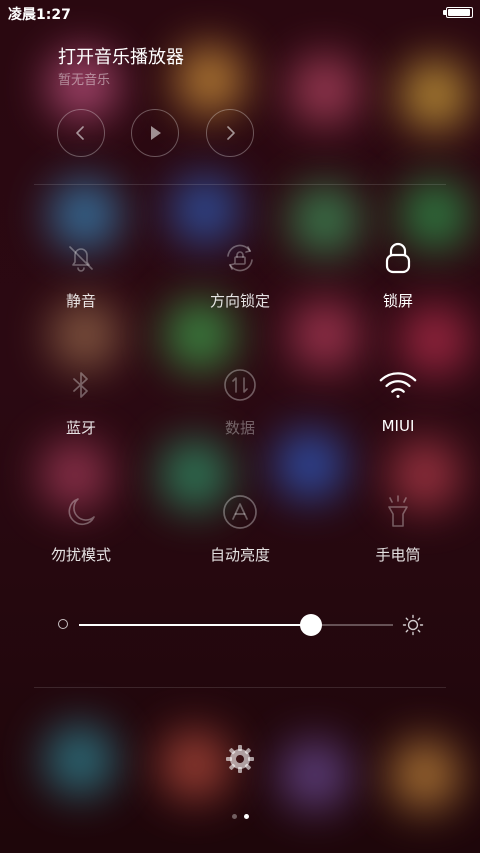  I want to click on play-icon, so click(156, 133).